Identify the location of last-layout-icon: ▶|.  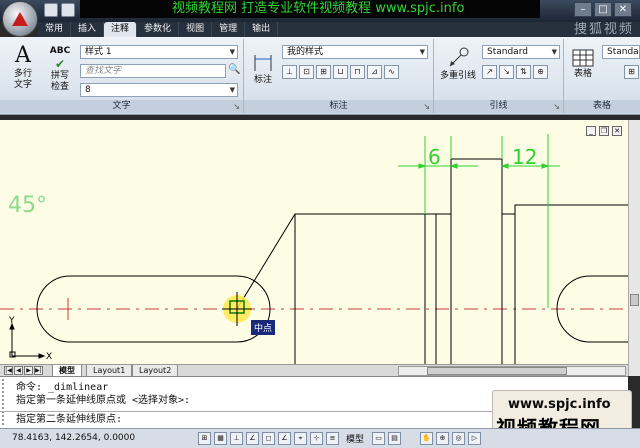
(38, 370).